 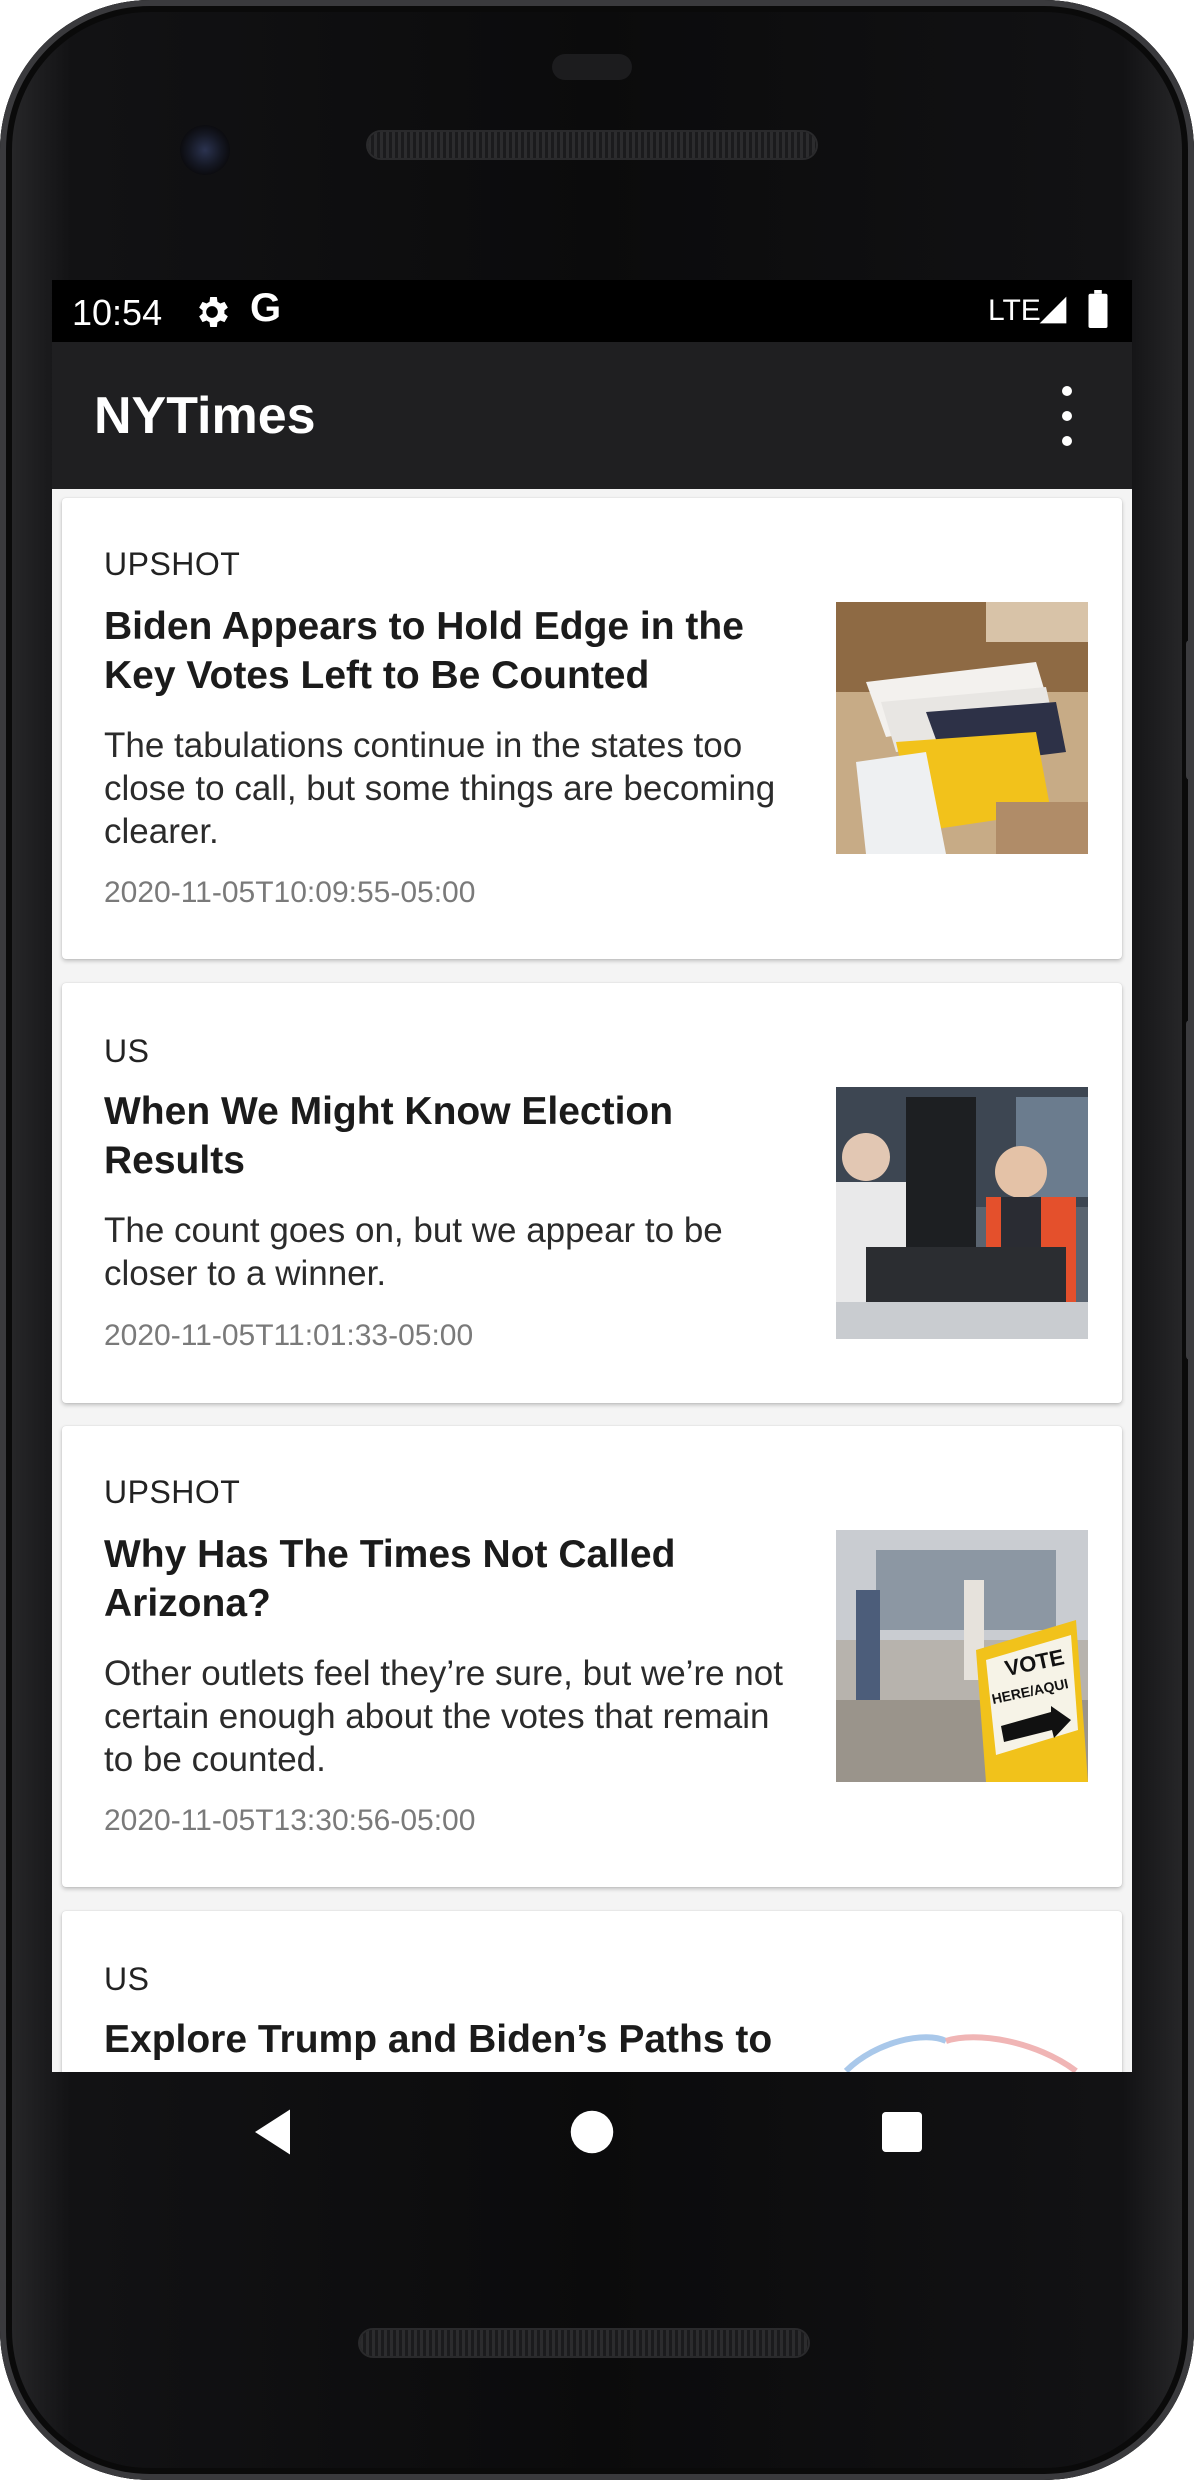 What do you see at coordinates (1190, 1190) in the screenshot?
I see `power-button` at bounding box center [1190, 1190].